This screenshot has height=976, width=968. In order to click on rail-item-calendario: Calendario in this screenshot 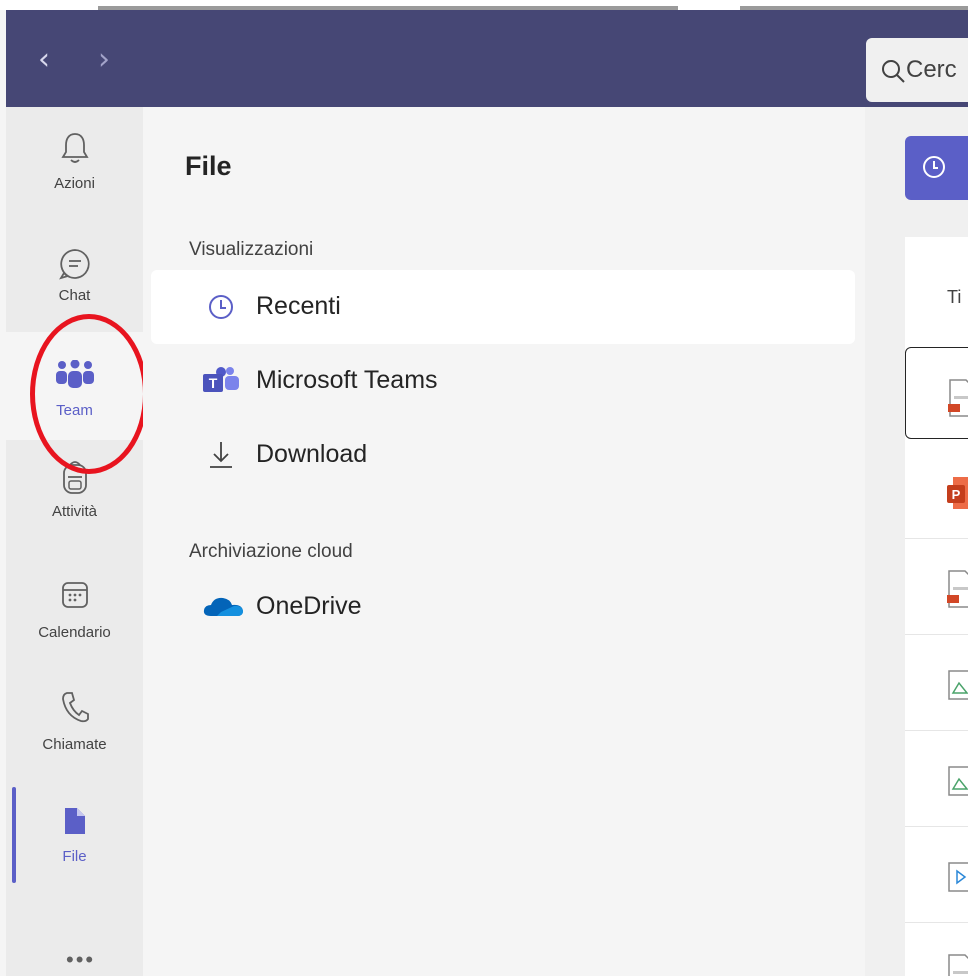, I will do `click(74, 606)`.